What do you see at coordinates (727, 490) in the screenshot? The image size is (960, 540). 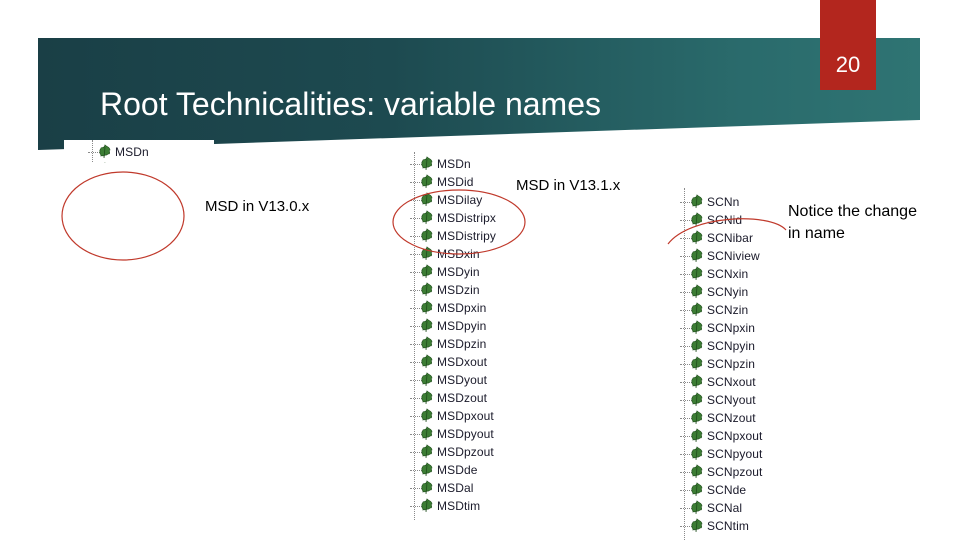 I see `tree-node-label: SCNde` at bounding box center [727, 490].